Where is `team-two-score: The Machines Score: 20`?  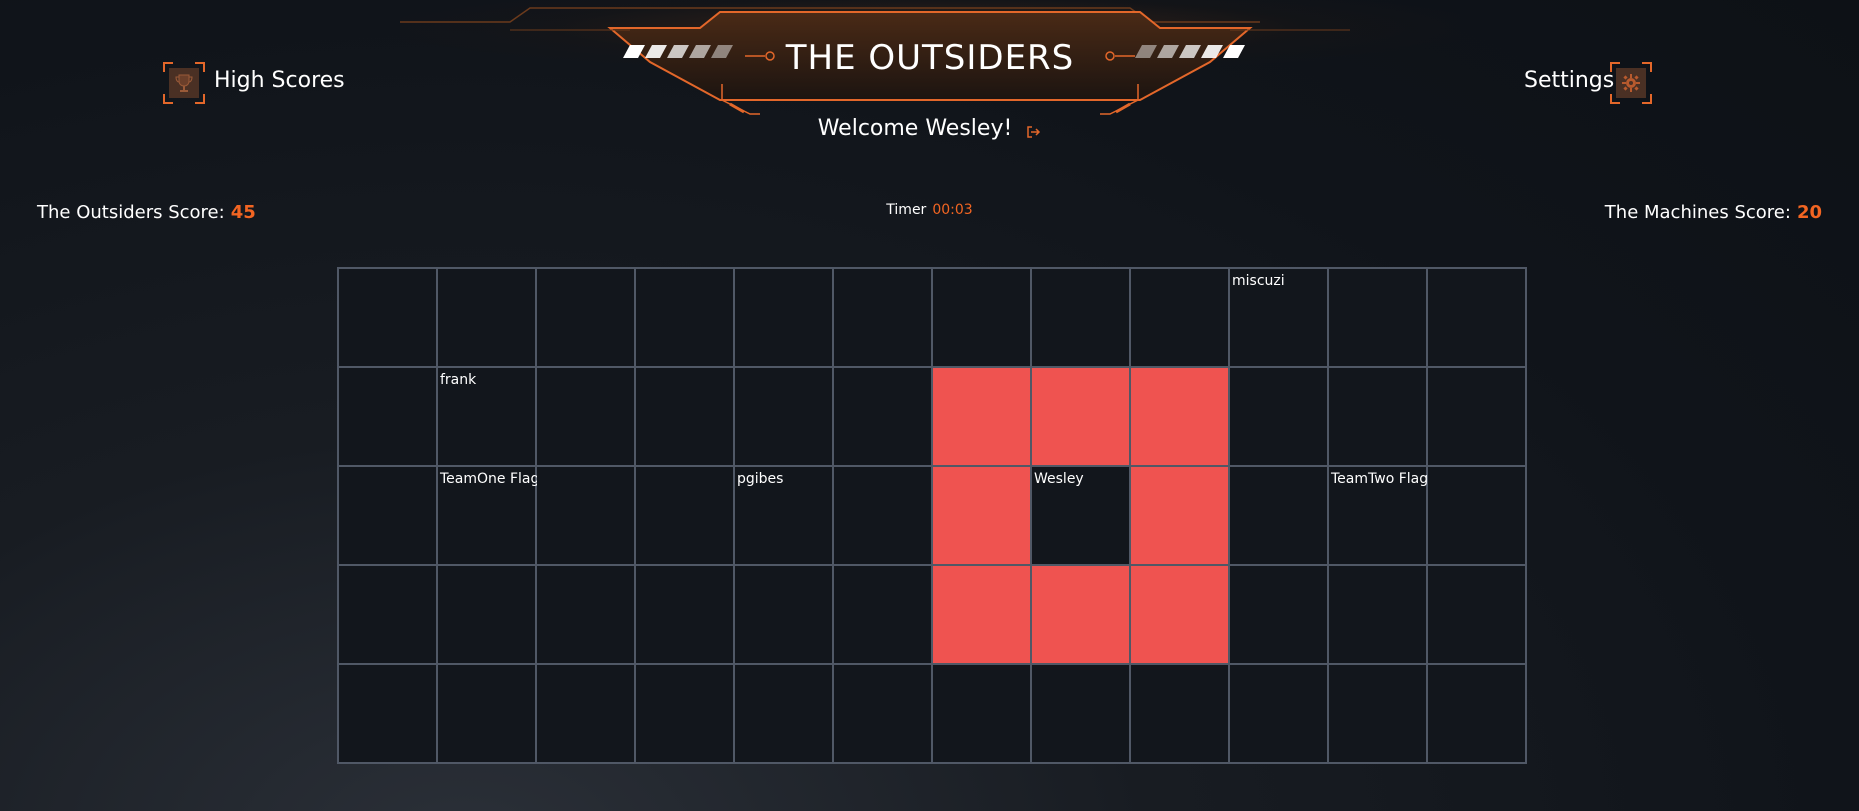
team-two-score: The Machines Score: 20 is located at coordinates (1713, 212).